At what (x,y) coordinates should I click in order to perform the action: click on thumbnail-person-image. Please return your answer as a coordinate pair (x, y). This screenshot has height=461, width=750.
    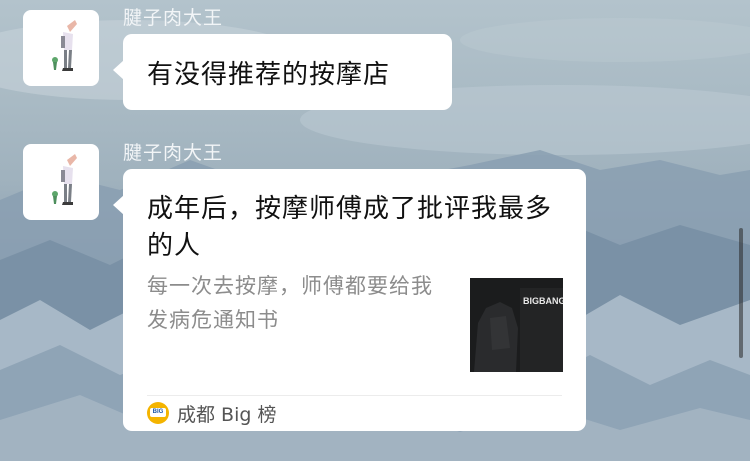
    Looking at the image, I should click on (516, 325).